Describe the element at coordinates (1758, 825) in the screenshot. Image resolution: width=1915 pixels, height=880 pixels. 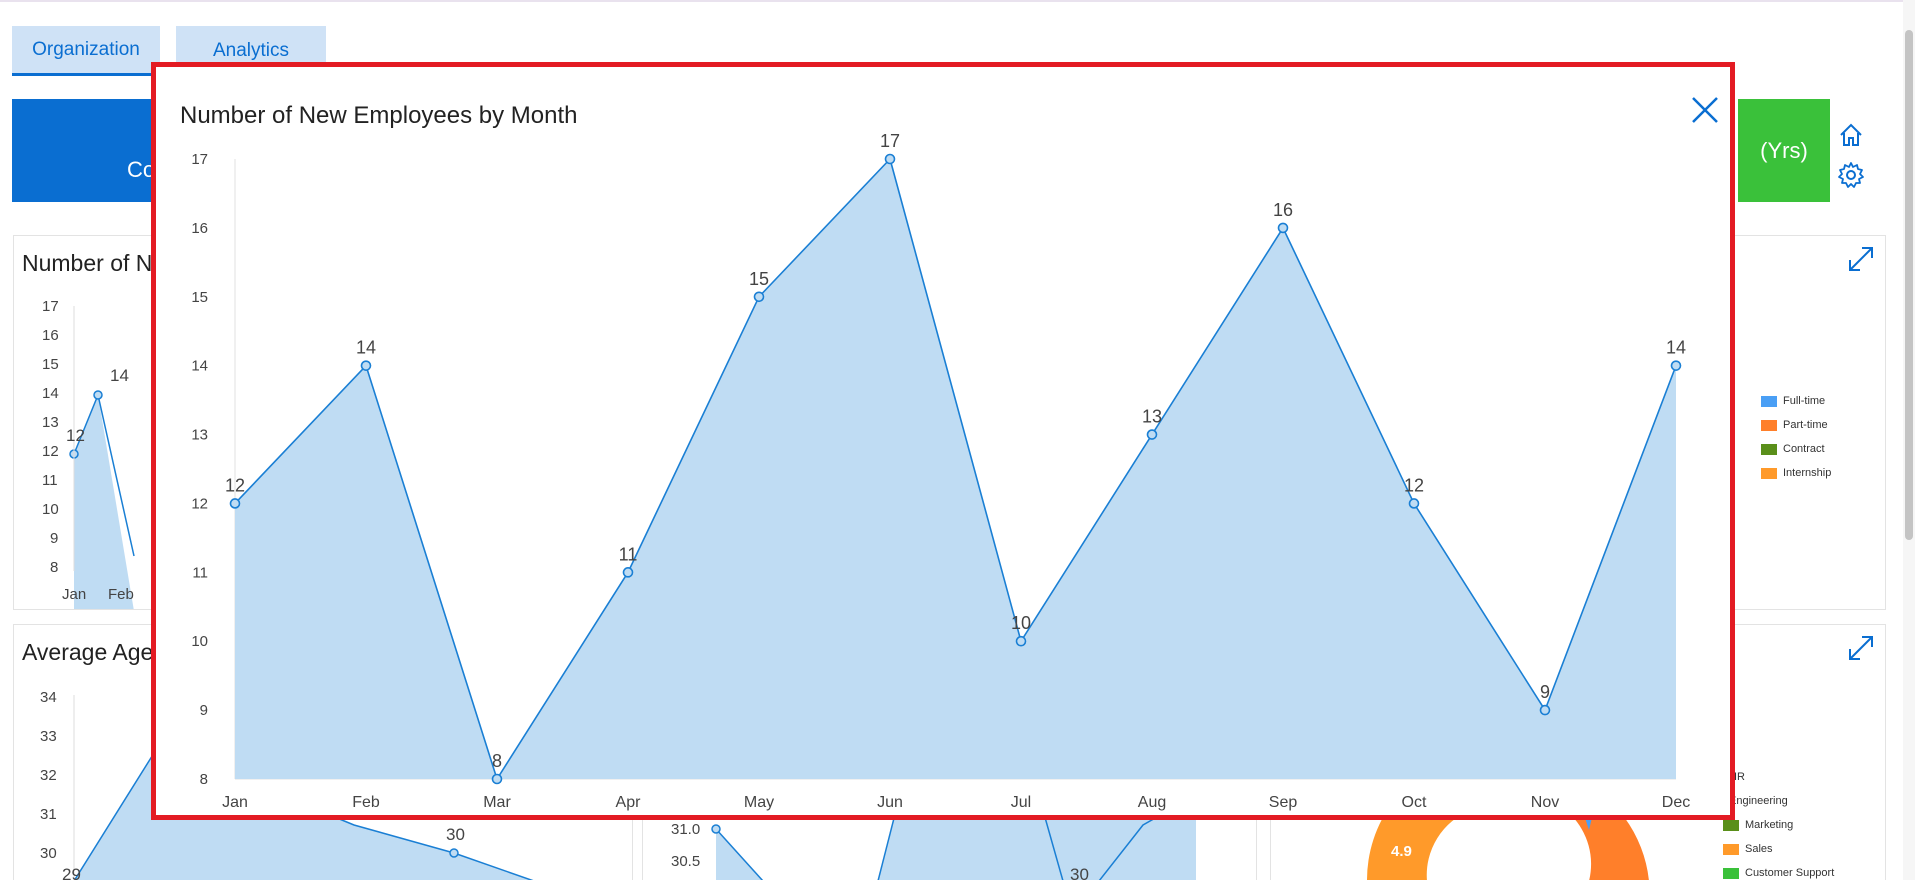
I see `legend-item: Marketing` at that location.